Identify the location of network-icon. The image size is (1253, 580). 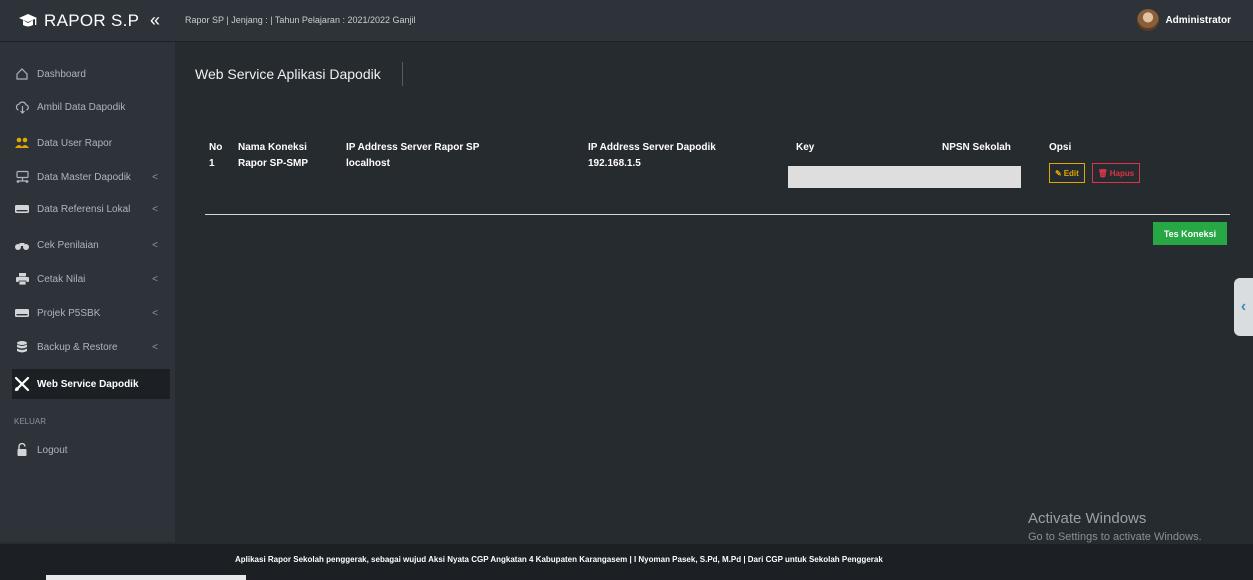
(22, 177).